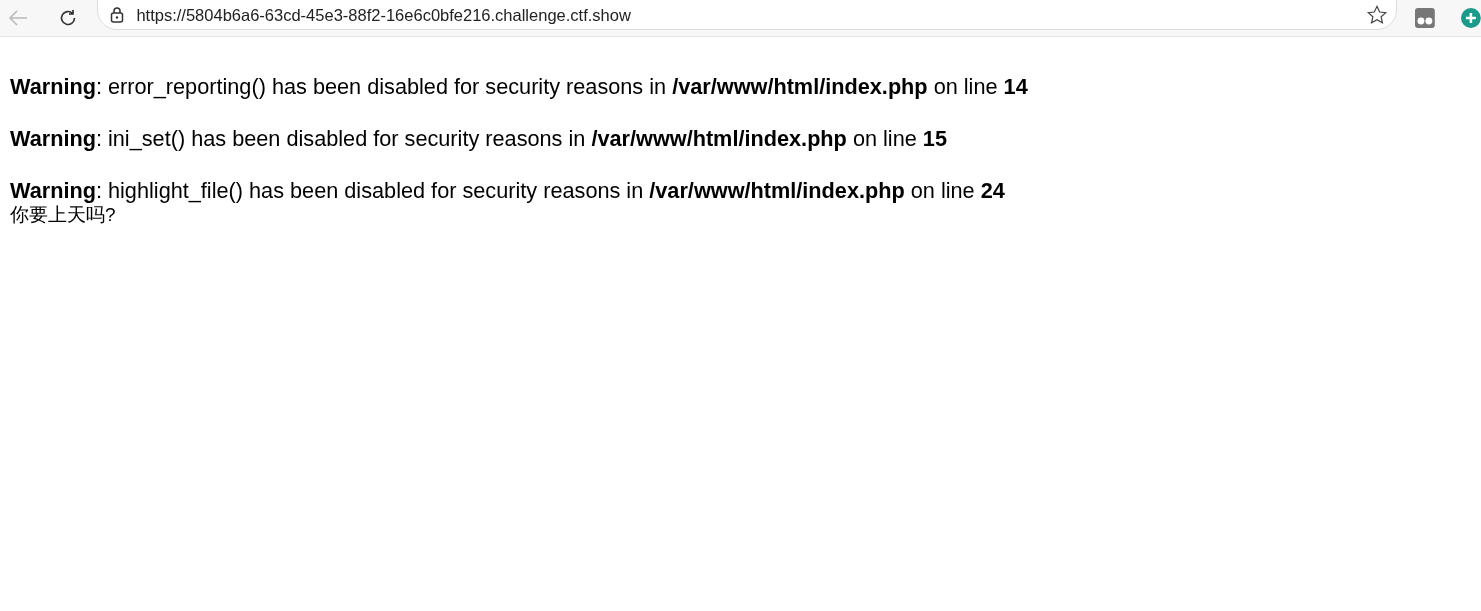 Image resolution: width=1481 pixels, height=611 pixels. Describe the element at coordinates (1471, 18) in the screenshot. I see `add-icon` at that location.